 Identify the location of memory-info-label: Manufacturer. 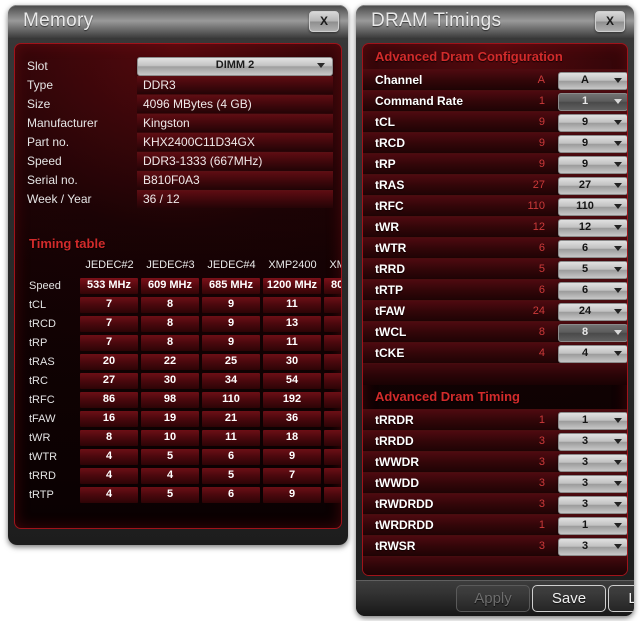
(62, 123).